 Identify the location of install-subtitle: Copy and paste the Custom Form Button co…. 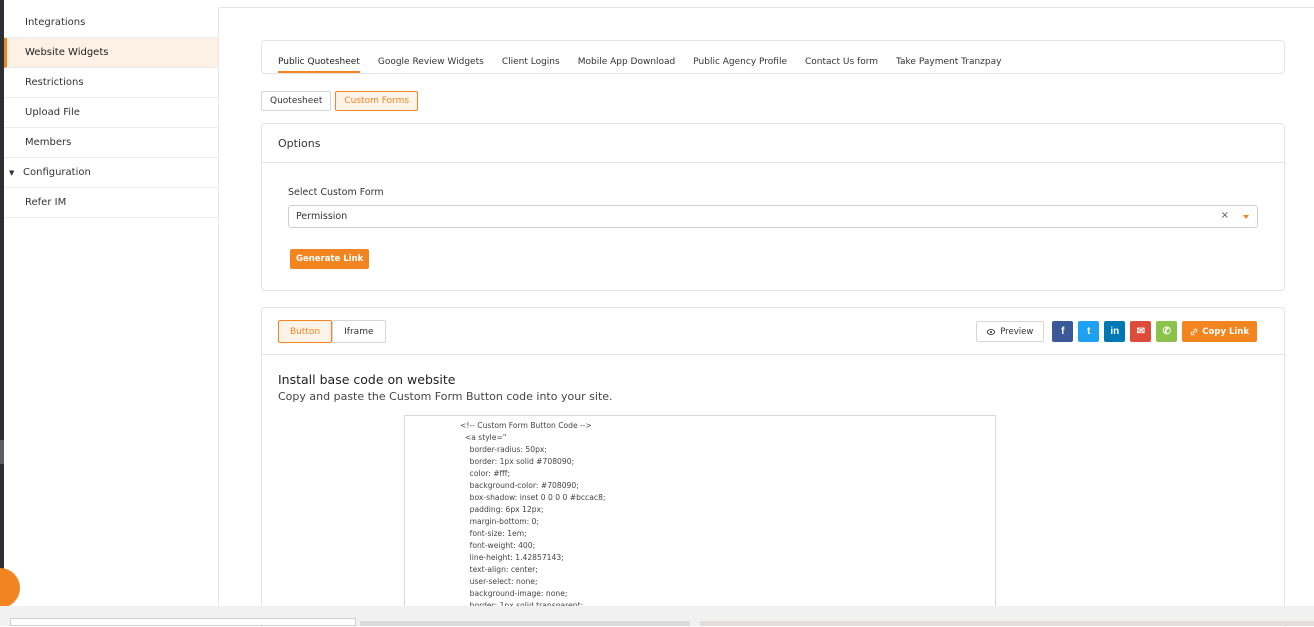
(445, 396).